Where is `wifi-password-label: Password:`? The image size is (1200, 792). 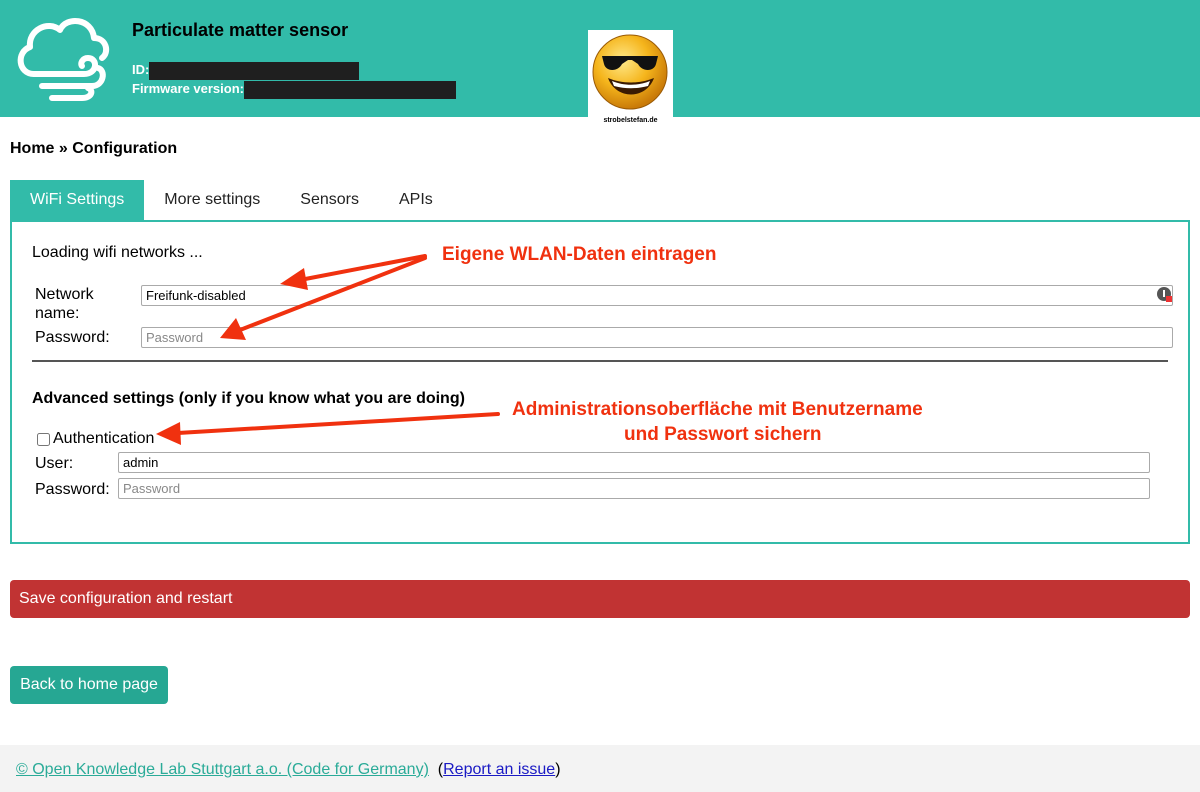
wifi-password-label: Password: is located at coordinates (72, 337).